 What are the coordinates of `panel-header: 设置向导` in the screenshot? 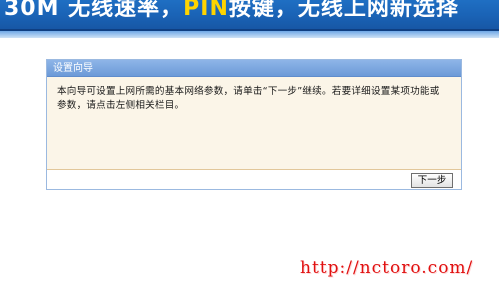 It's located at (254, 68).